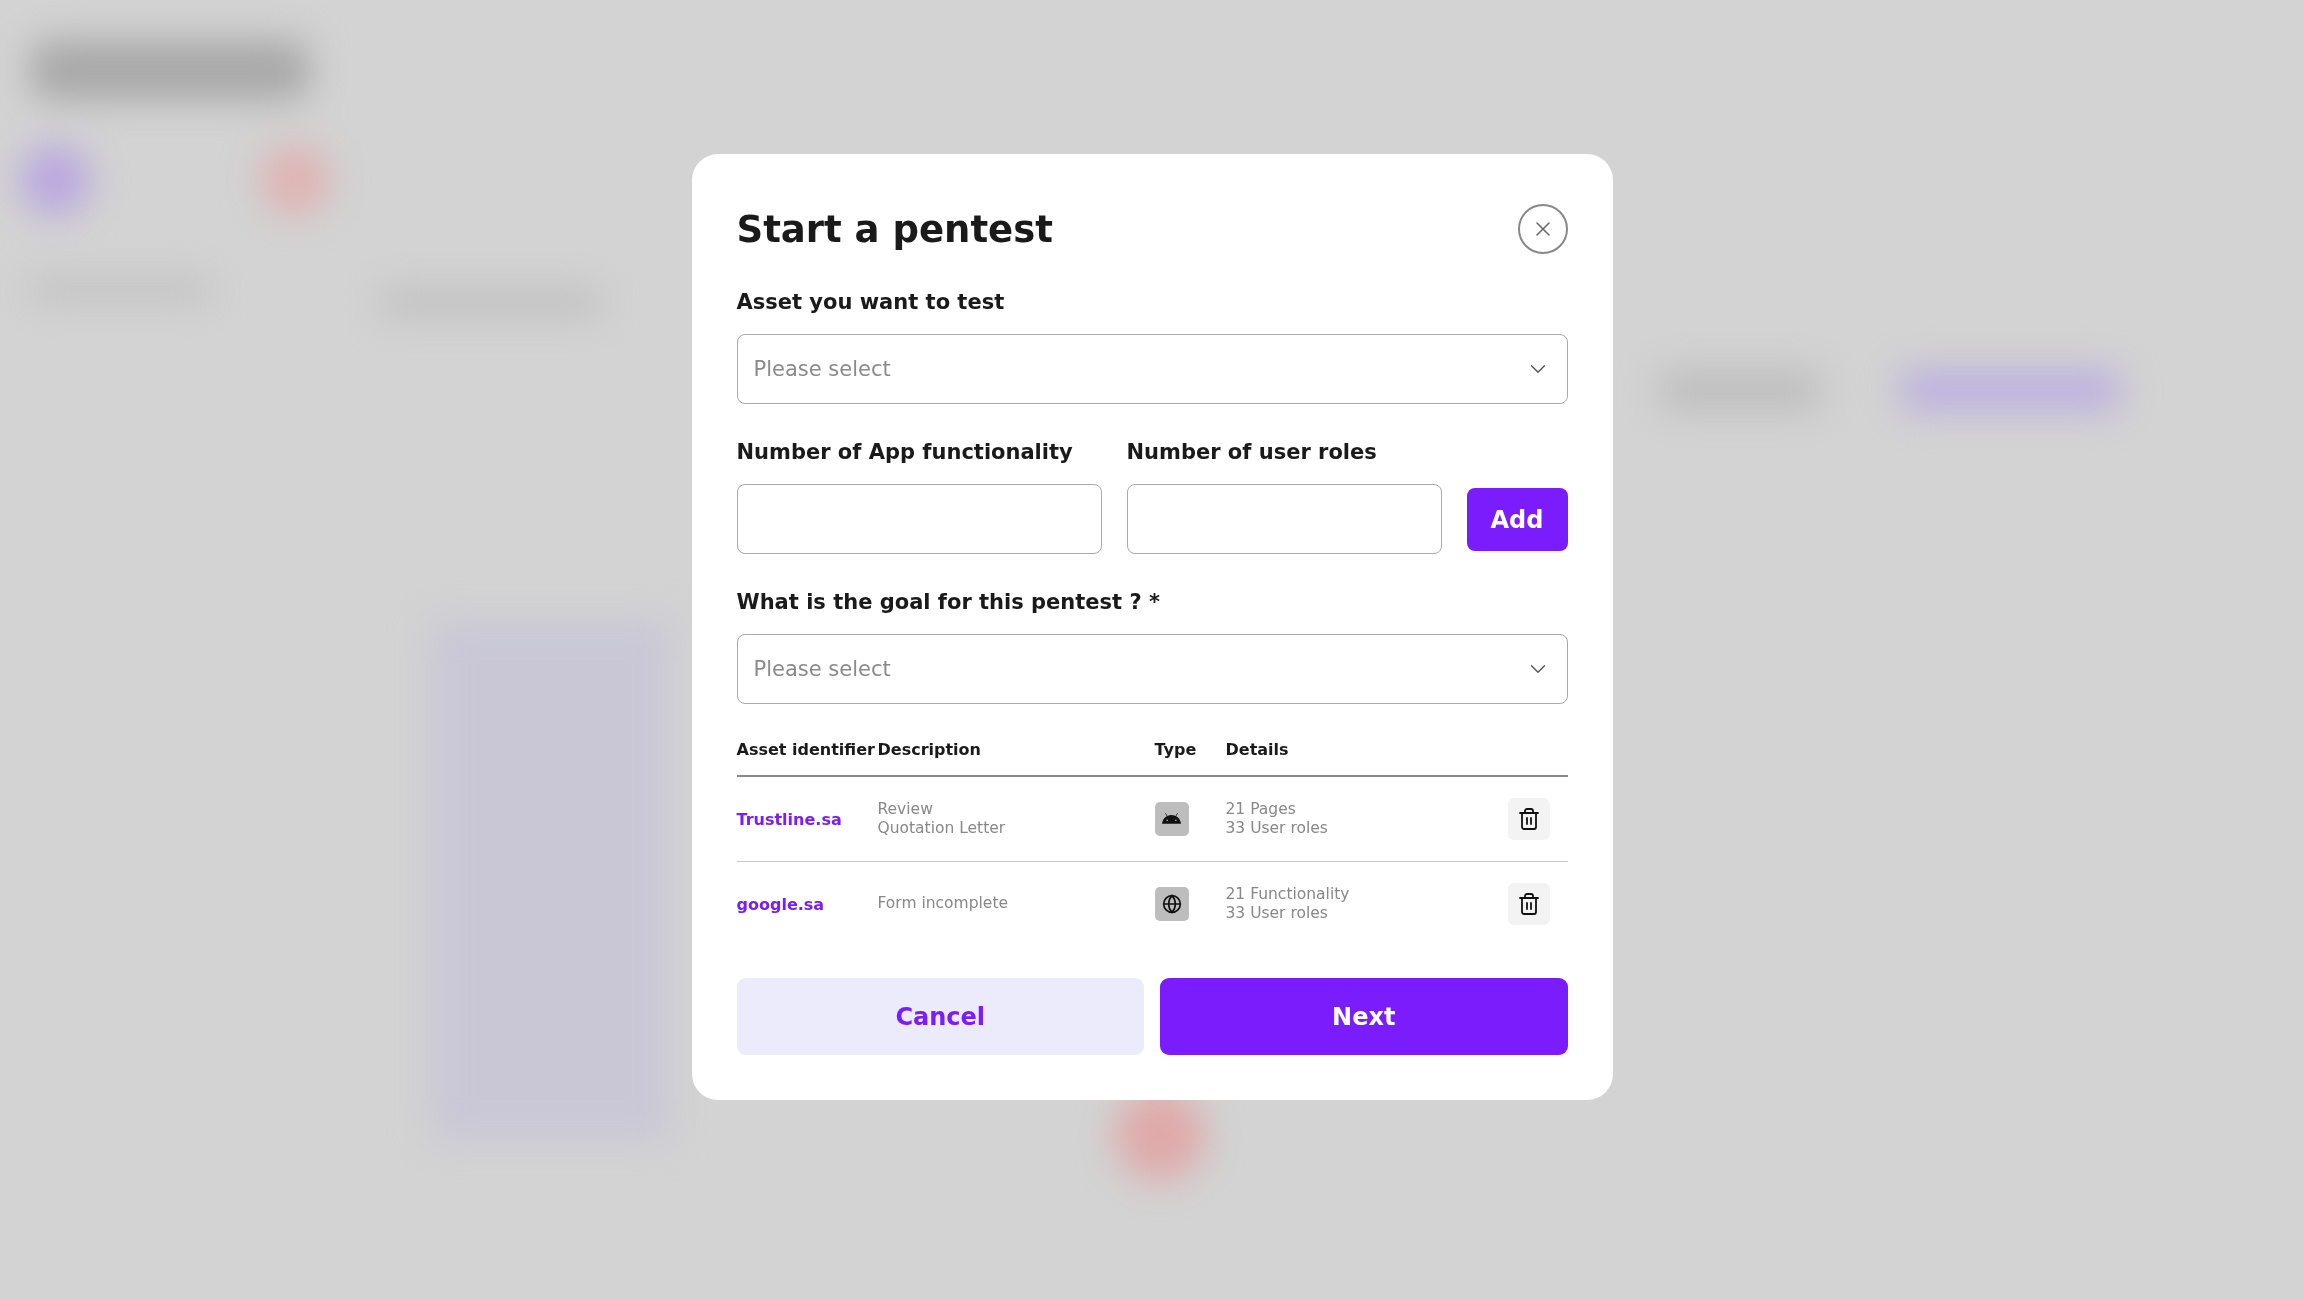 This screenshot has width=2304, height=1300. What do you see at coordinates (871, 302) in the screenshot?
I see `field-label: Asset you want to test` at bounding box center [871, 302].